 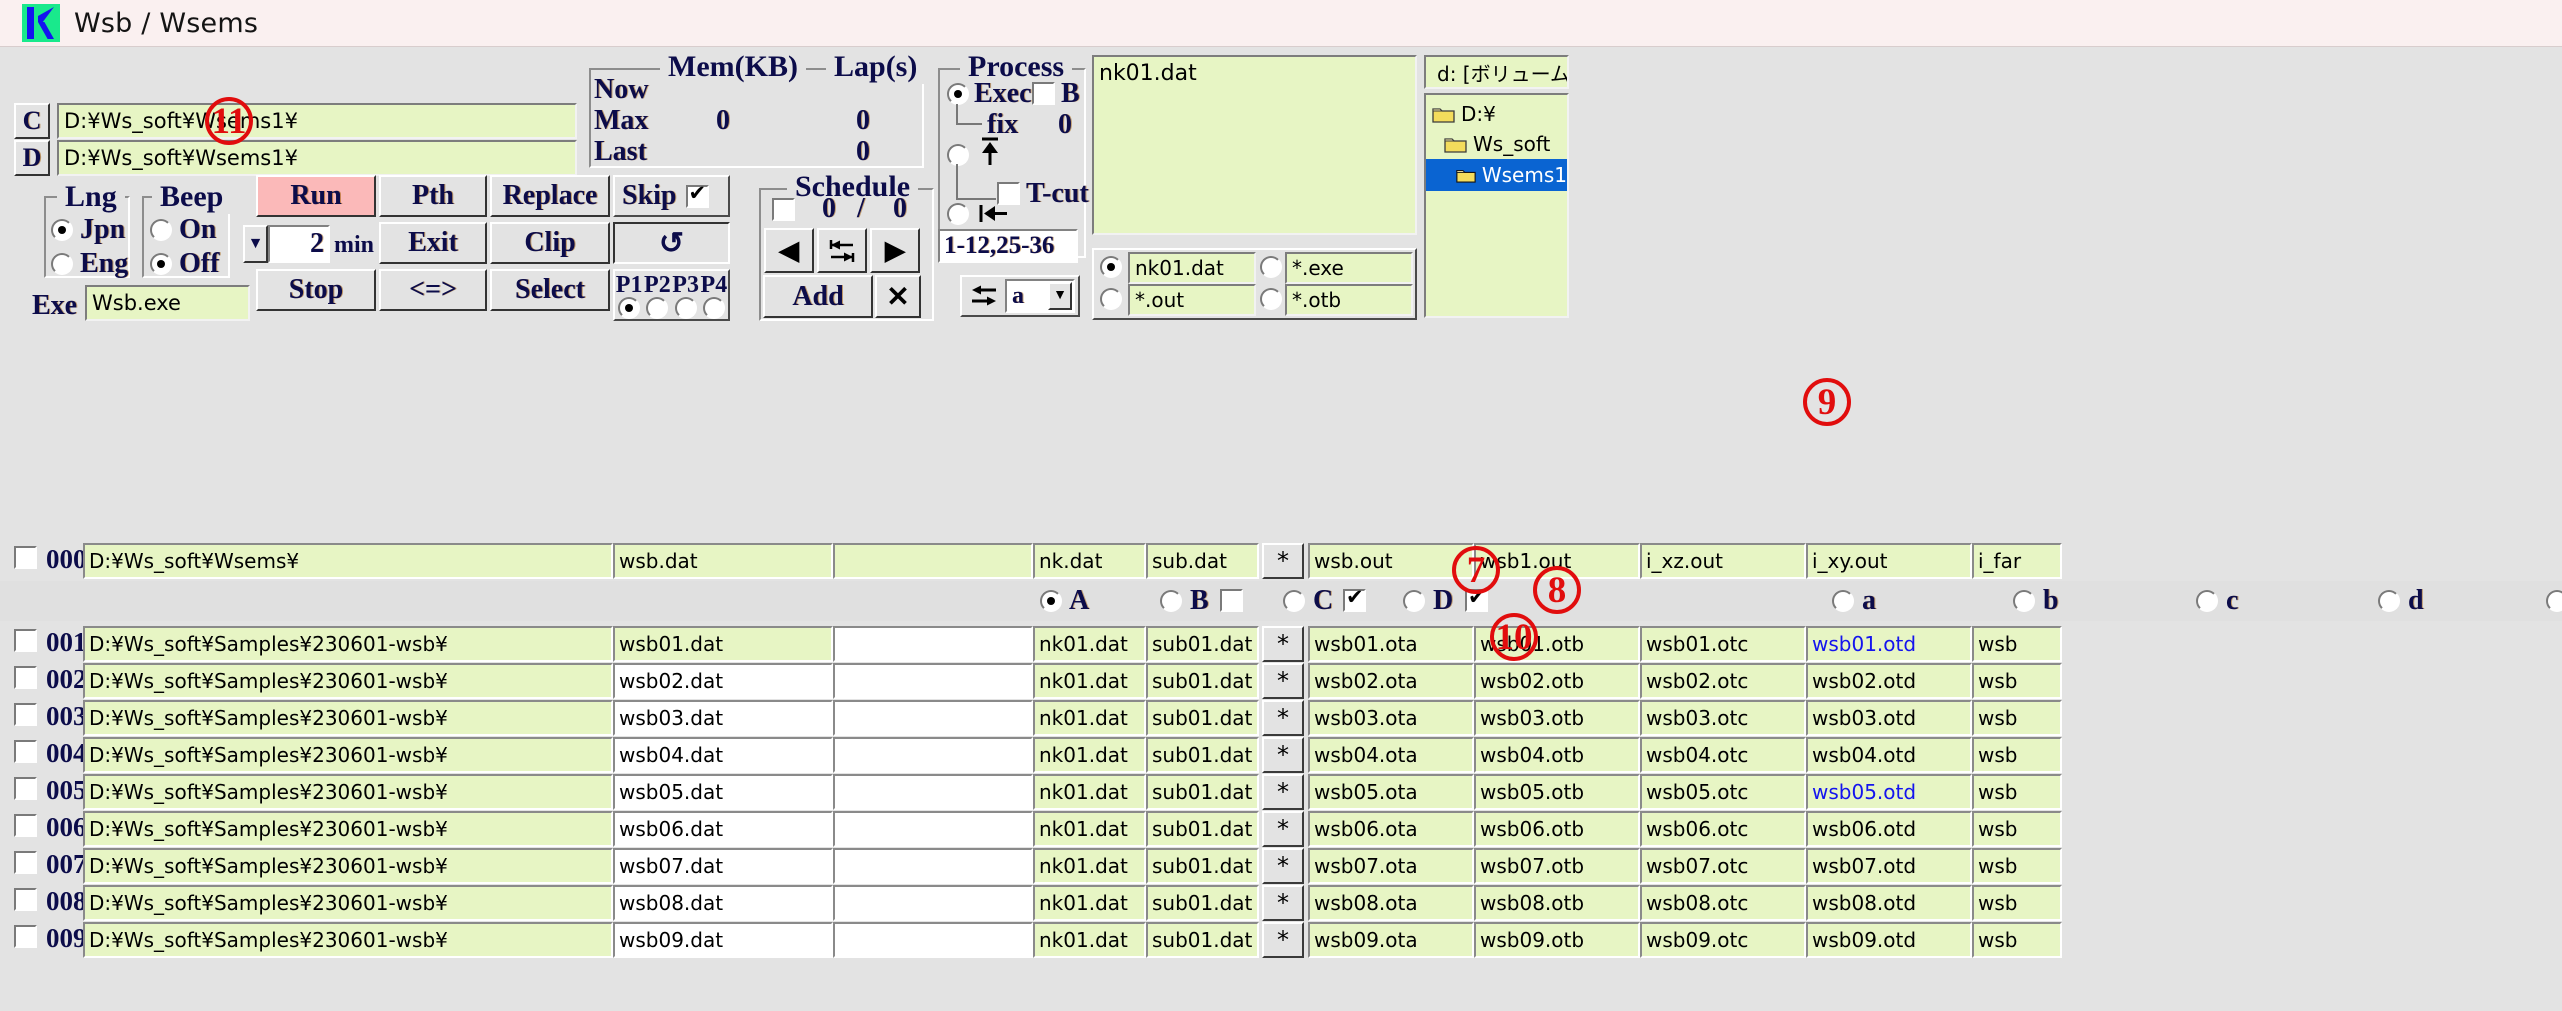 What do you see at coordinates (25, 640) in the screenshot?
I see `row-001-checkbox` at bounding box center [25, 640].